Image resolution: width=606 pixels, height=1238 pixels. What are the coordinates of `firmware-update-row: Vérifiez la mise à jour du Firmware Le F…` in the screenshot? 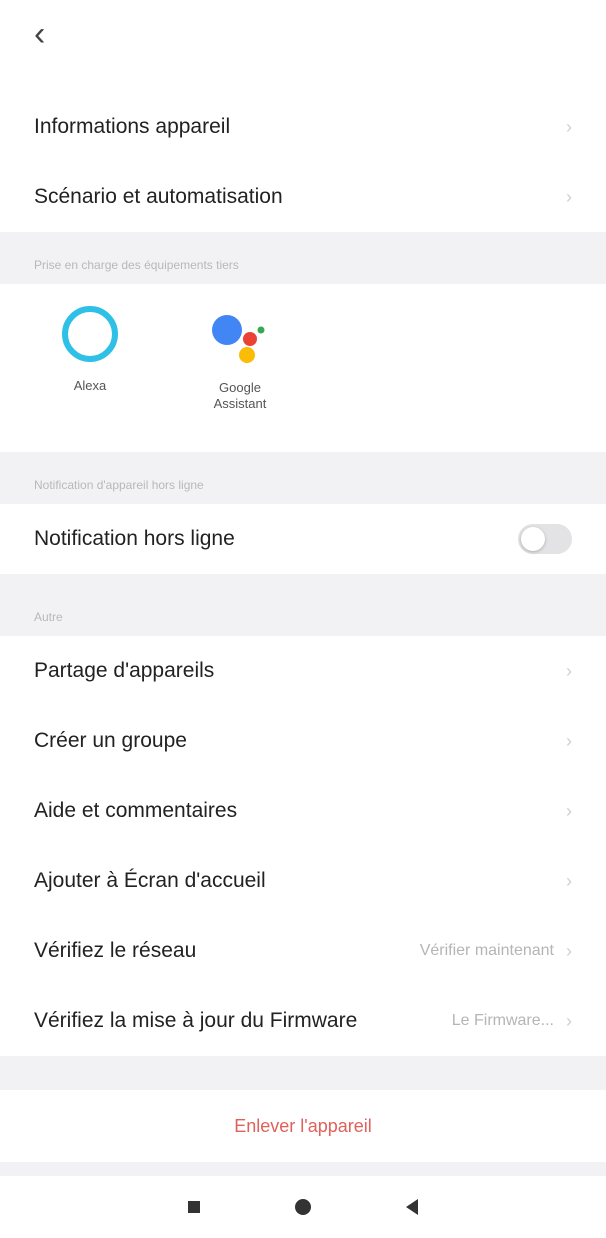 It's located at (303, 1021).